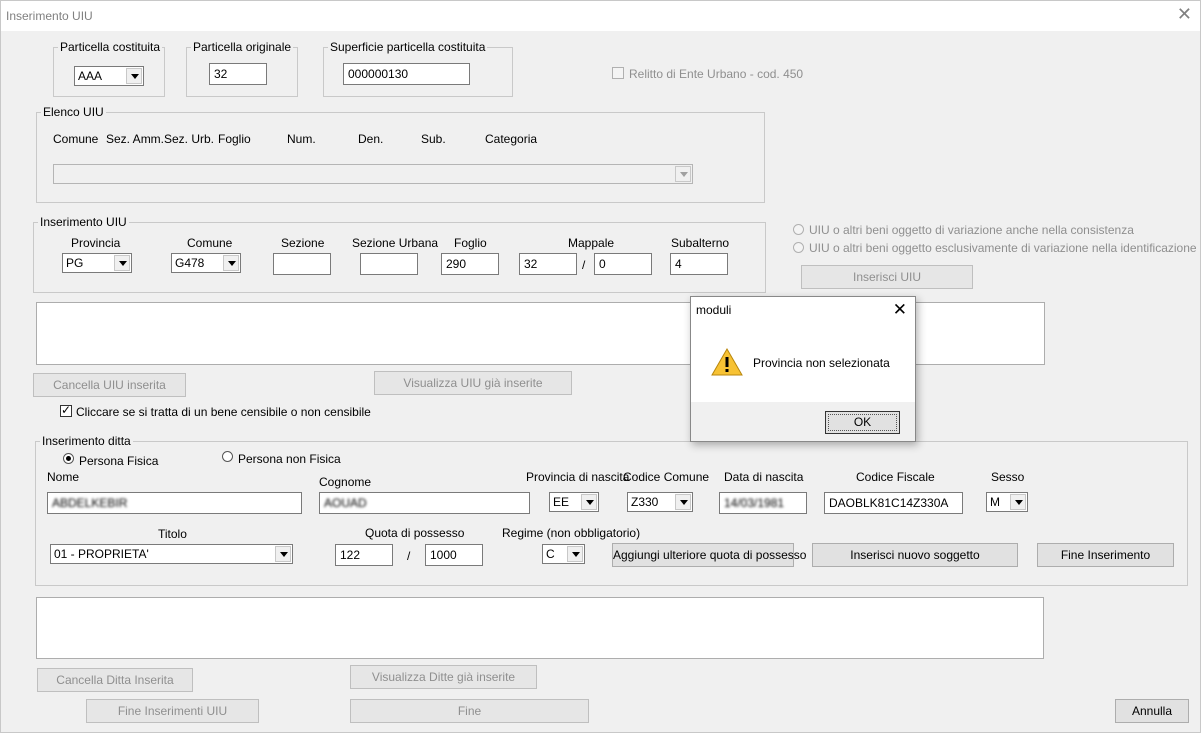 The height and width of the screenshot is (733, 1201). What do you see at coordinates (115, 680) in the screenshot?
I see `cancella-ditta-button: Cancella Ditta Inserita` at bounding box center [115, 680].